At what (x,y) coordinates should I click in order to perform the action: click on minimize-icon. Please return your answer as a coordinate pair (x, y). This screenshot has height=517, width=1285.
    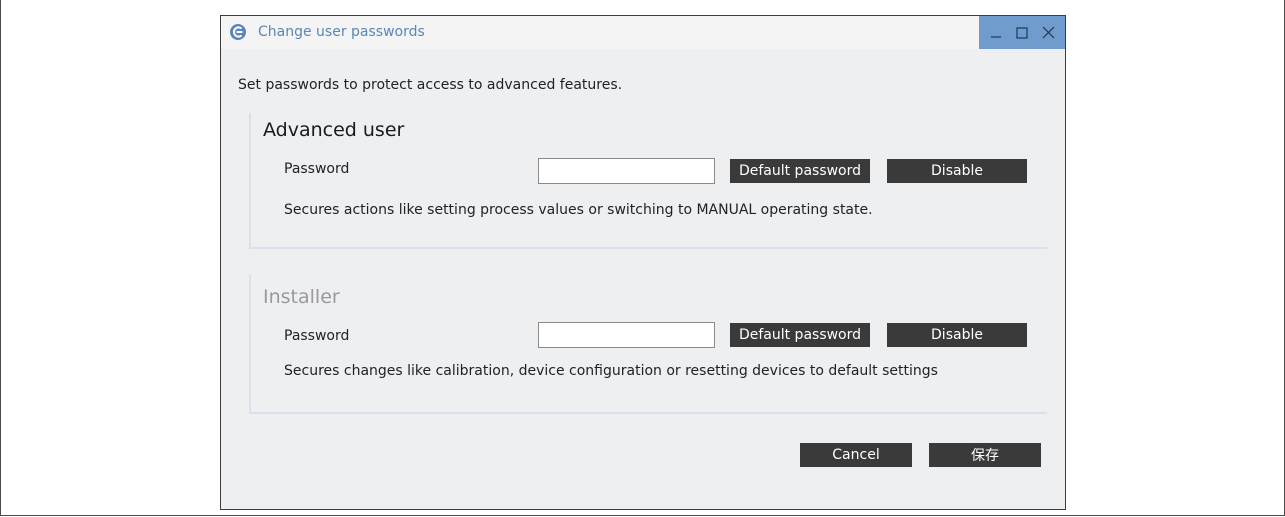
    Looking at the image, I should click on (996, 36).